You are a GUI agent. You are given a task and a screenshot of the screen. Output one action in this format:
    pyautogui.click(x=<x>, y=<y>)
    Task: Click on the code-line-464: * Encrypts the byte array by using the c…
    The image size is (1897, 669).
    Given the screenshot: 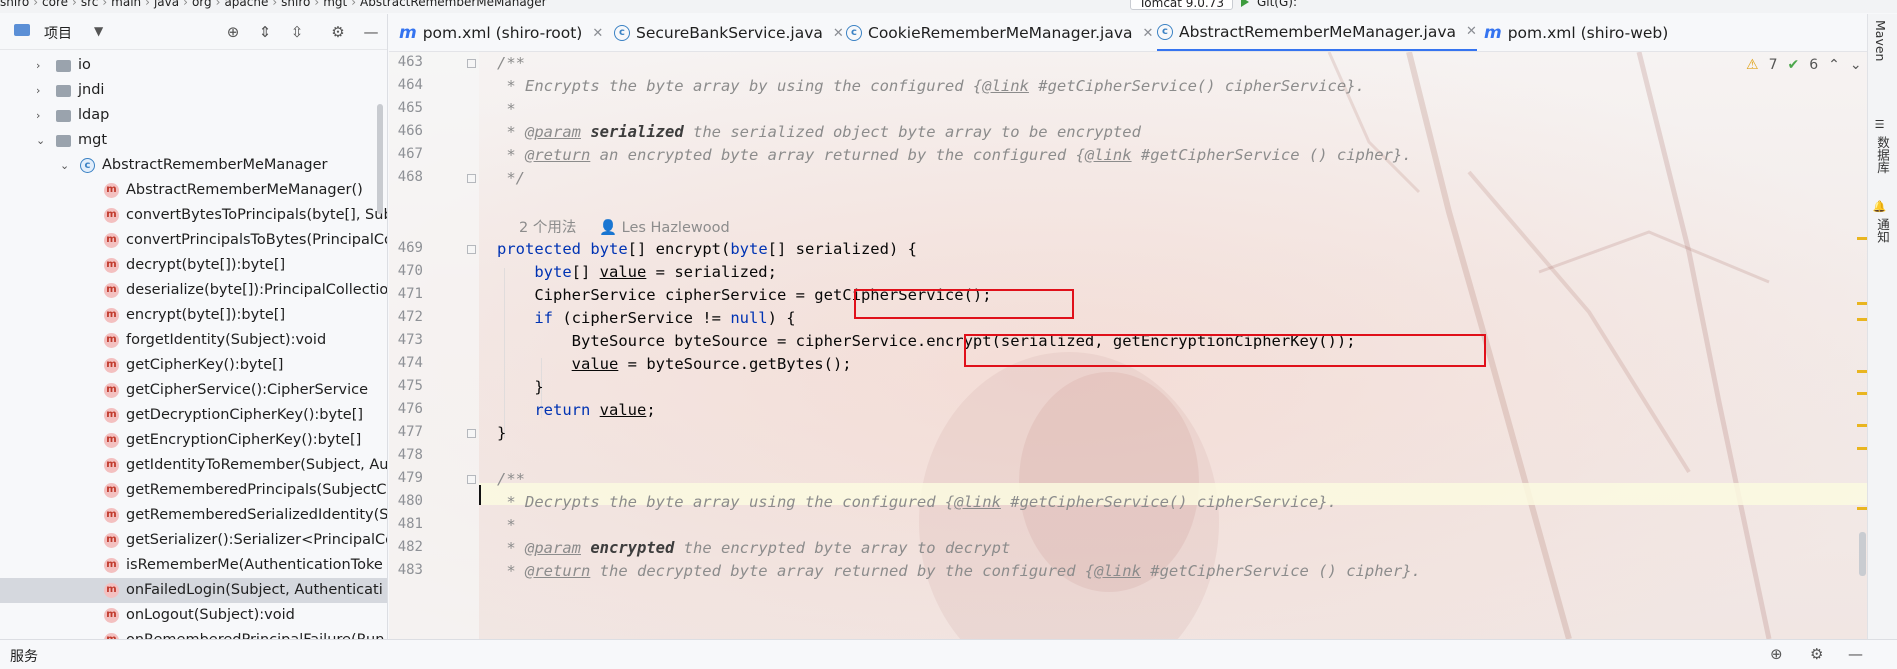 What is the action you would take?
    pyautogui.click(x=931, y=86)
    